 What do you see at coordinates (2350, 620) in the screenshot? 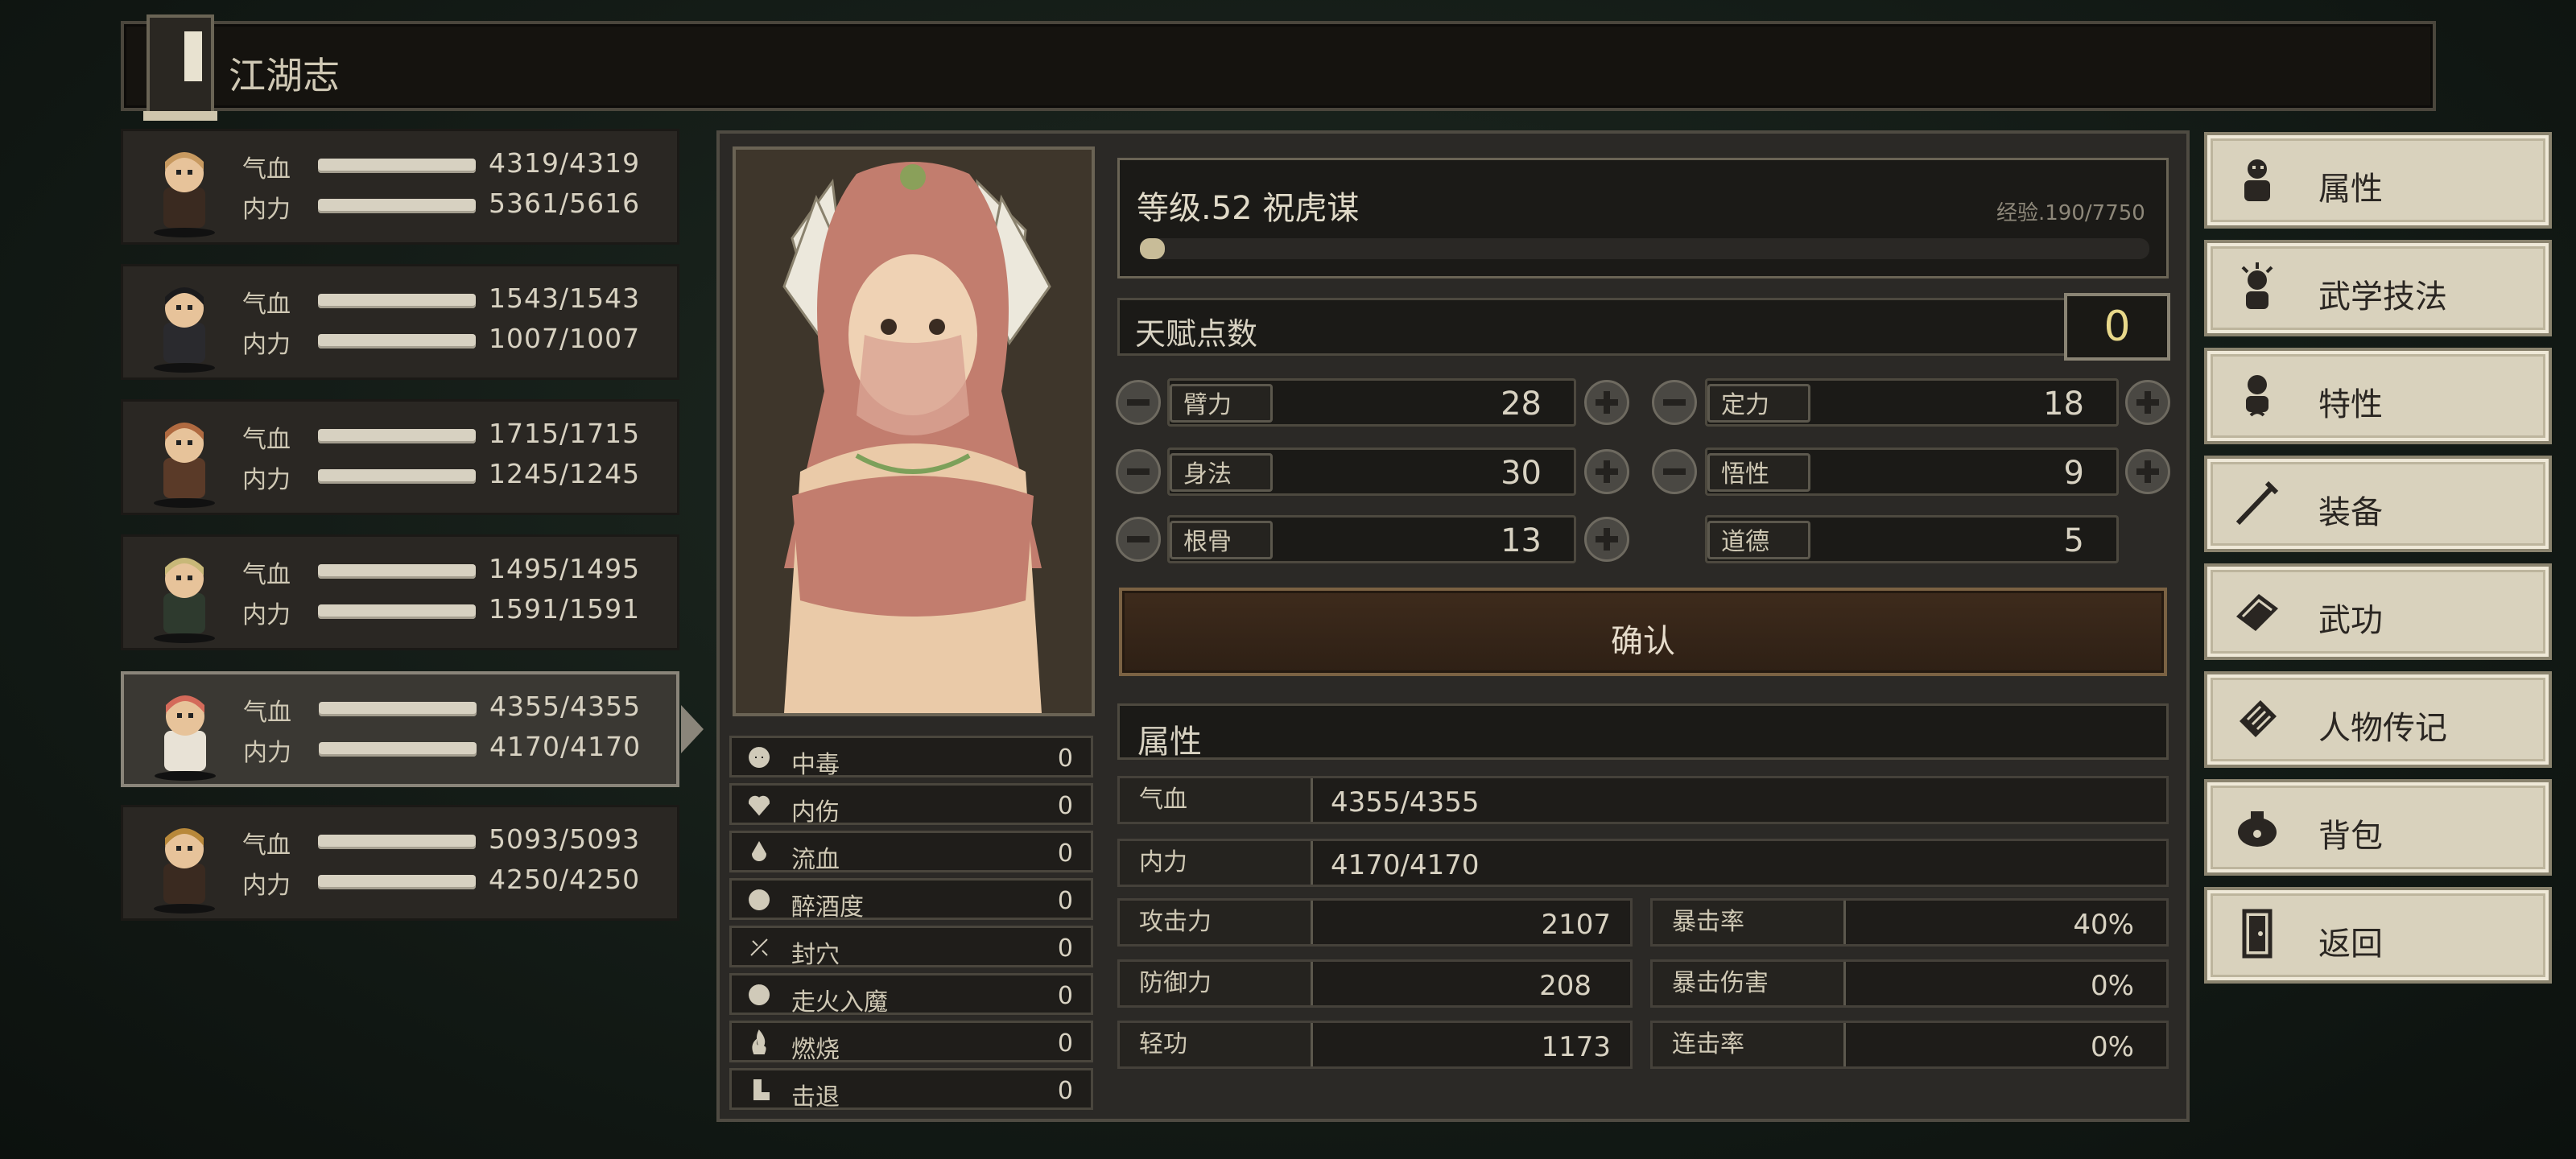
I see `menu-label: 武功` at bounding box center [2350, 620].